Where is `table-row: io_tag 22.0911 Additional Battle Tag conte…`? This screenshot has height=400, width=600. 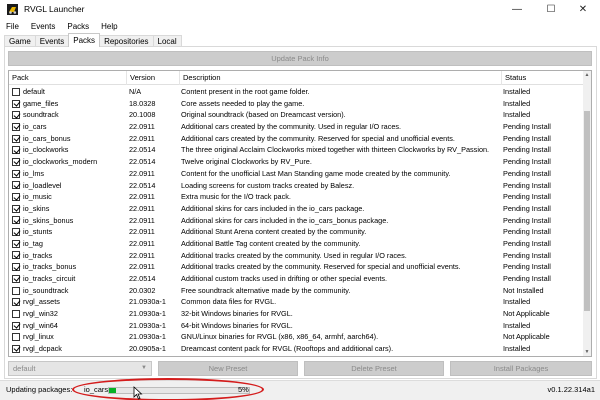
table-row: io_tag 22.0911 Additional Battle Tag conte… is located at coordinates (297, 244).